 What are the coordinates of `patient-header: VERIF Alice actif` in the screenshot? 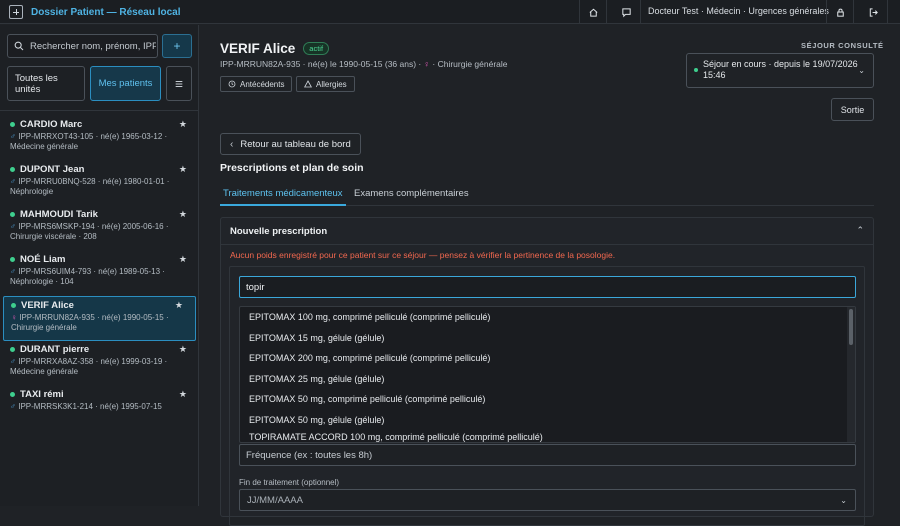 It's located at (275, 48).